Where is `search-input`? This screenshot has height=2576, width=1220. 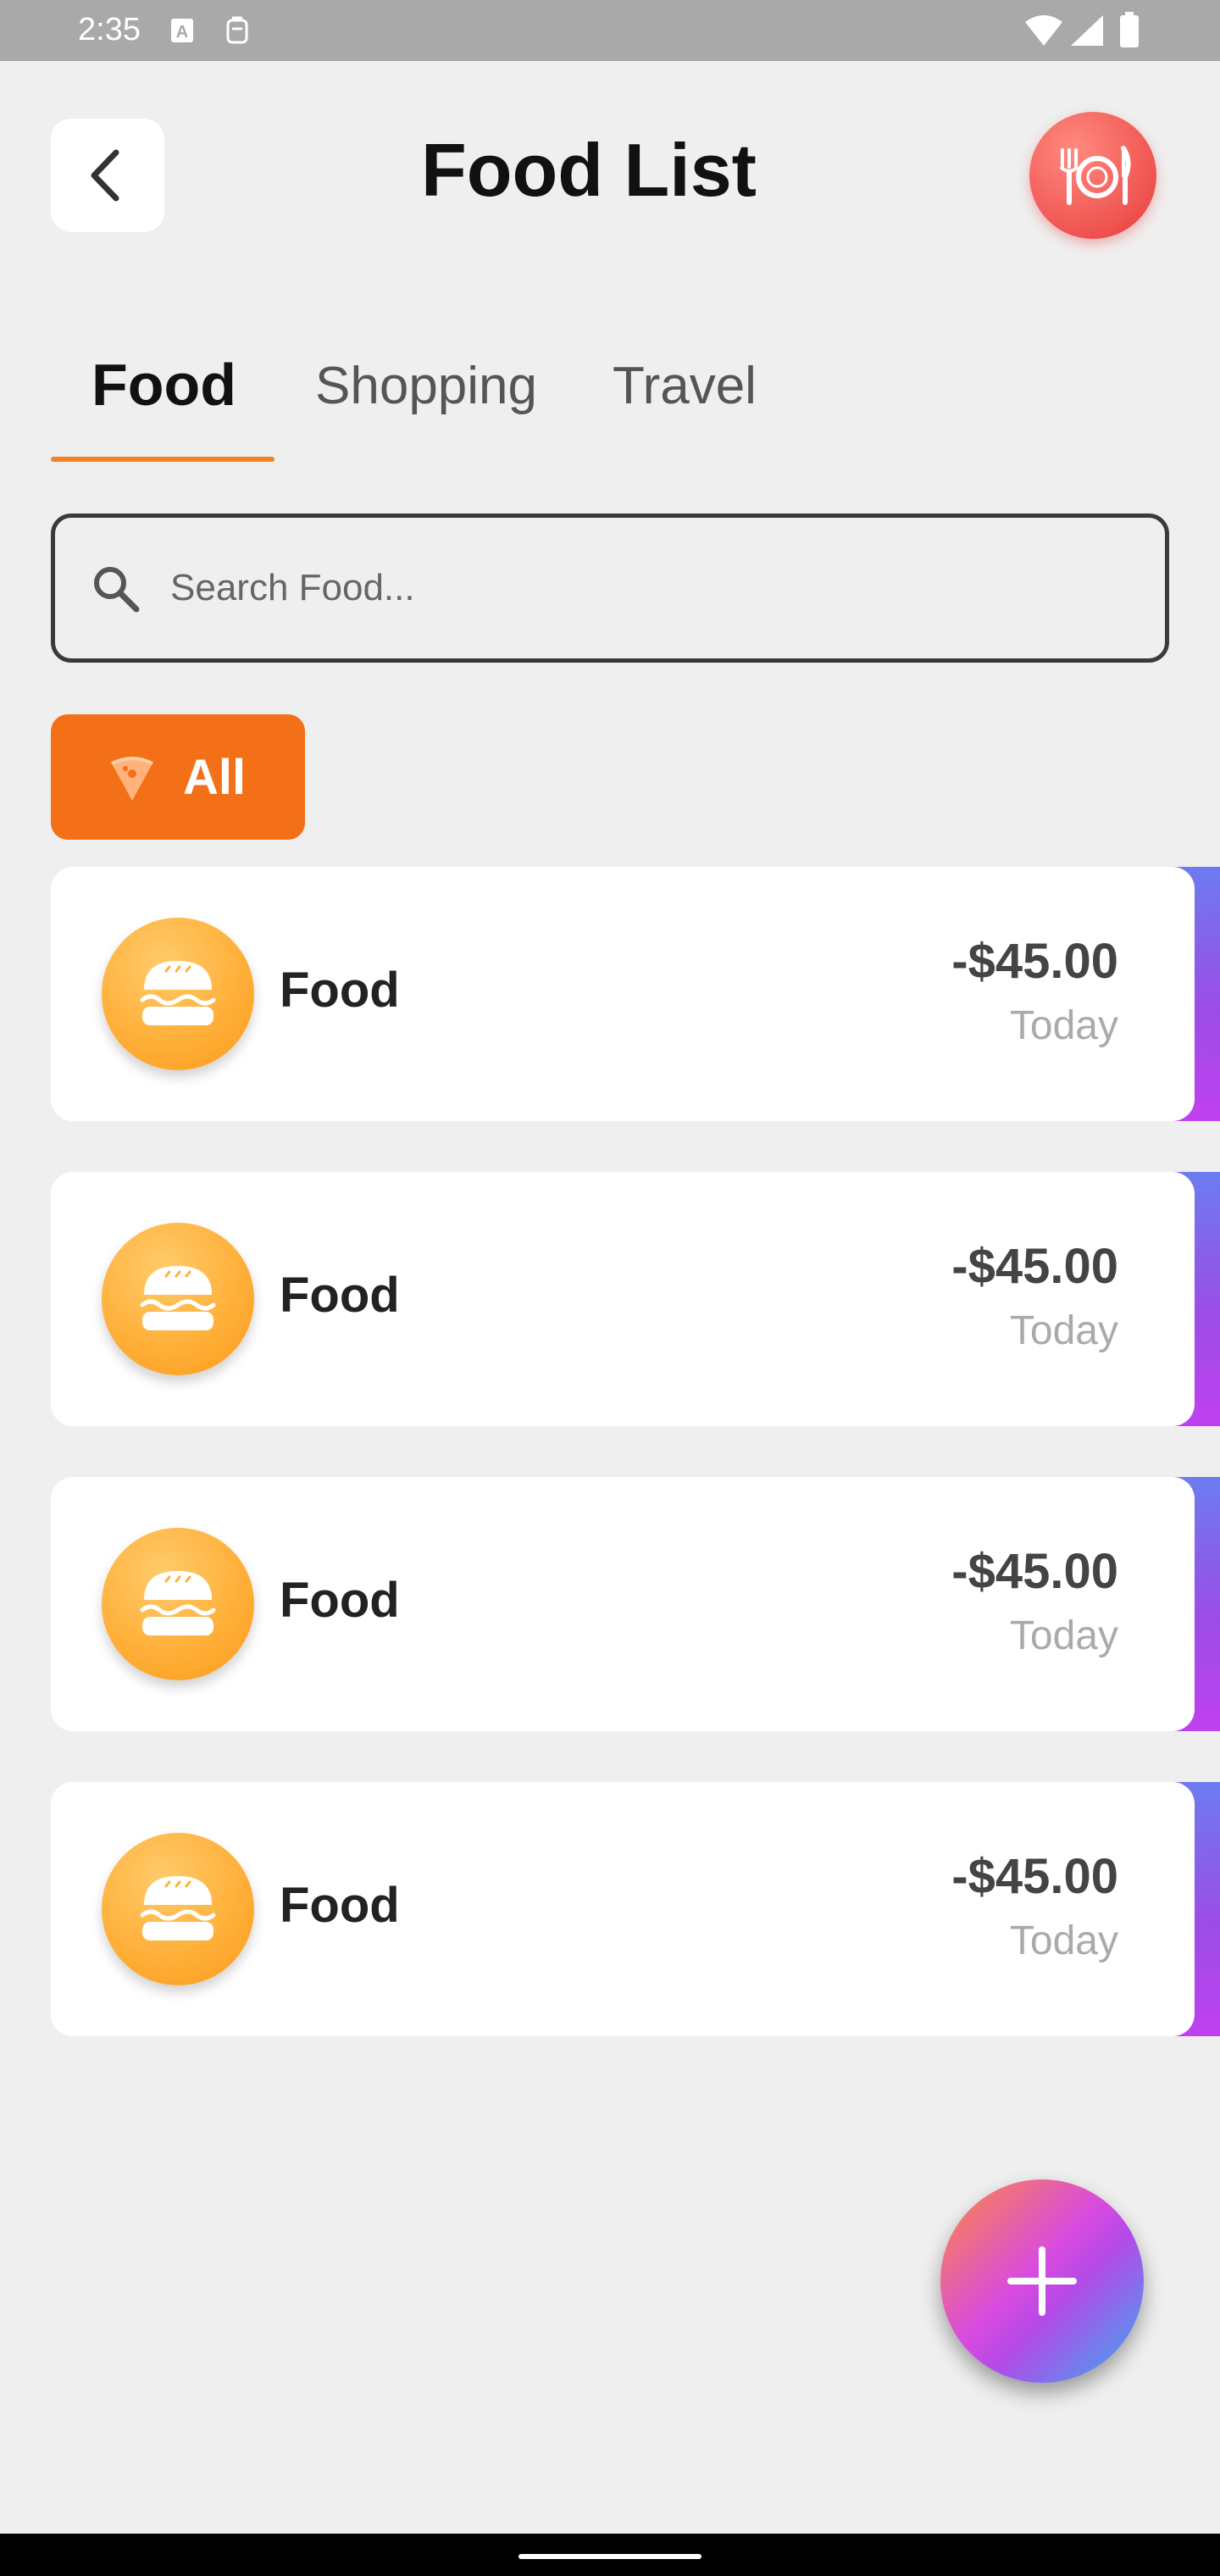
search-input is located at coordinates (653, 588).